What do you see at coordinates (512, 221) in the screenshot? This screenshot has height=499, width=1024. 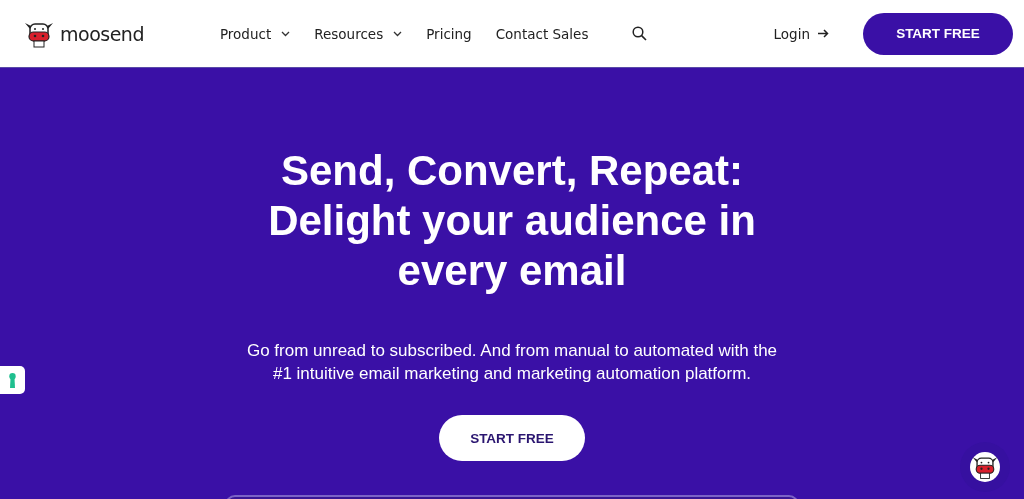 I see `hero-headline: Send, Convert, Repeat: Delight your audience in every email` at bounding box center [512, 221].